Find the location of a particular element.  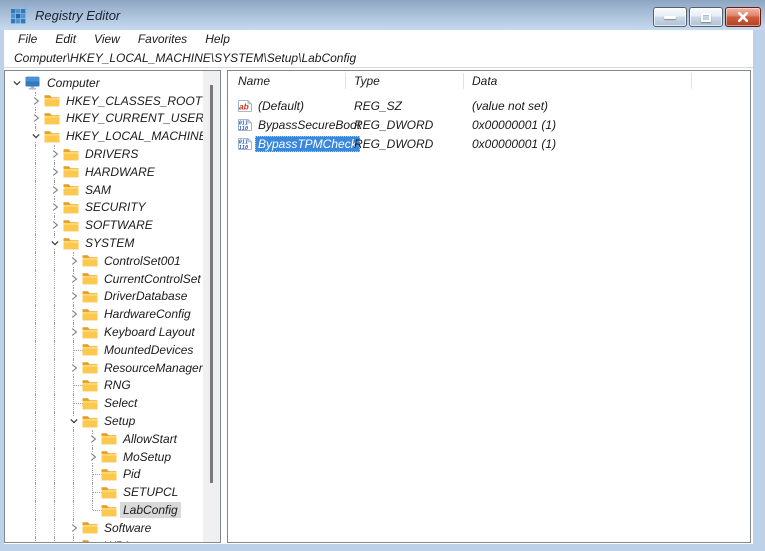

tree-item-setupcl: SETUPCL is located at coordinates (104, 492).